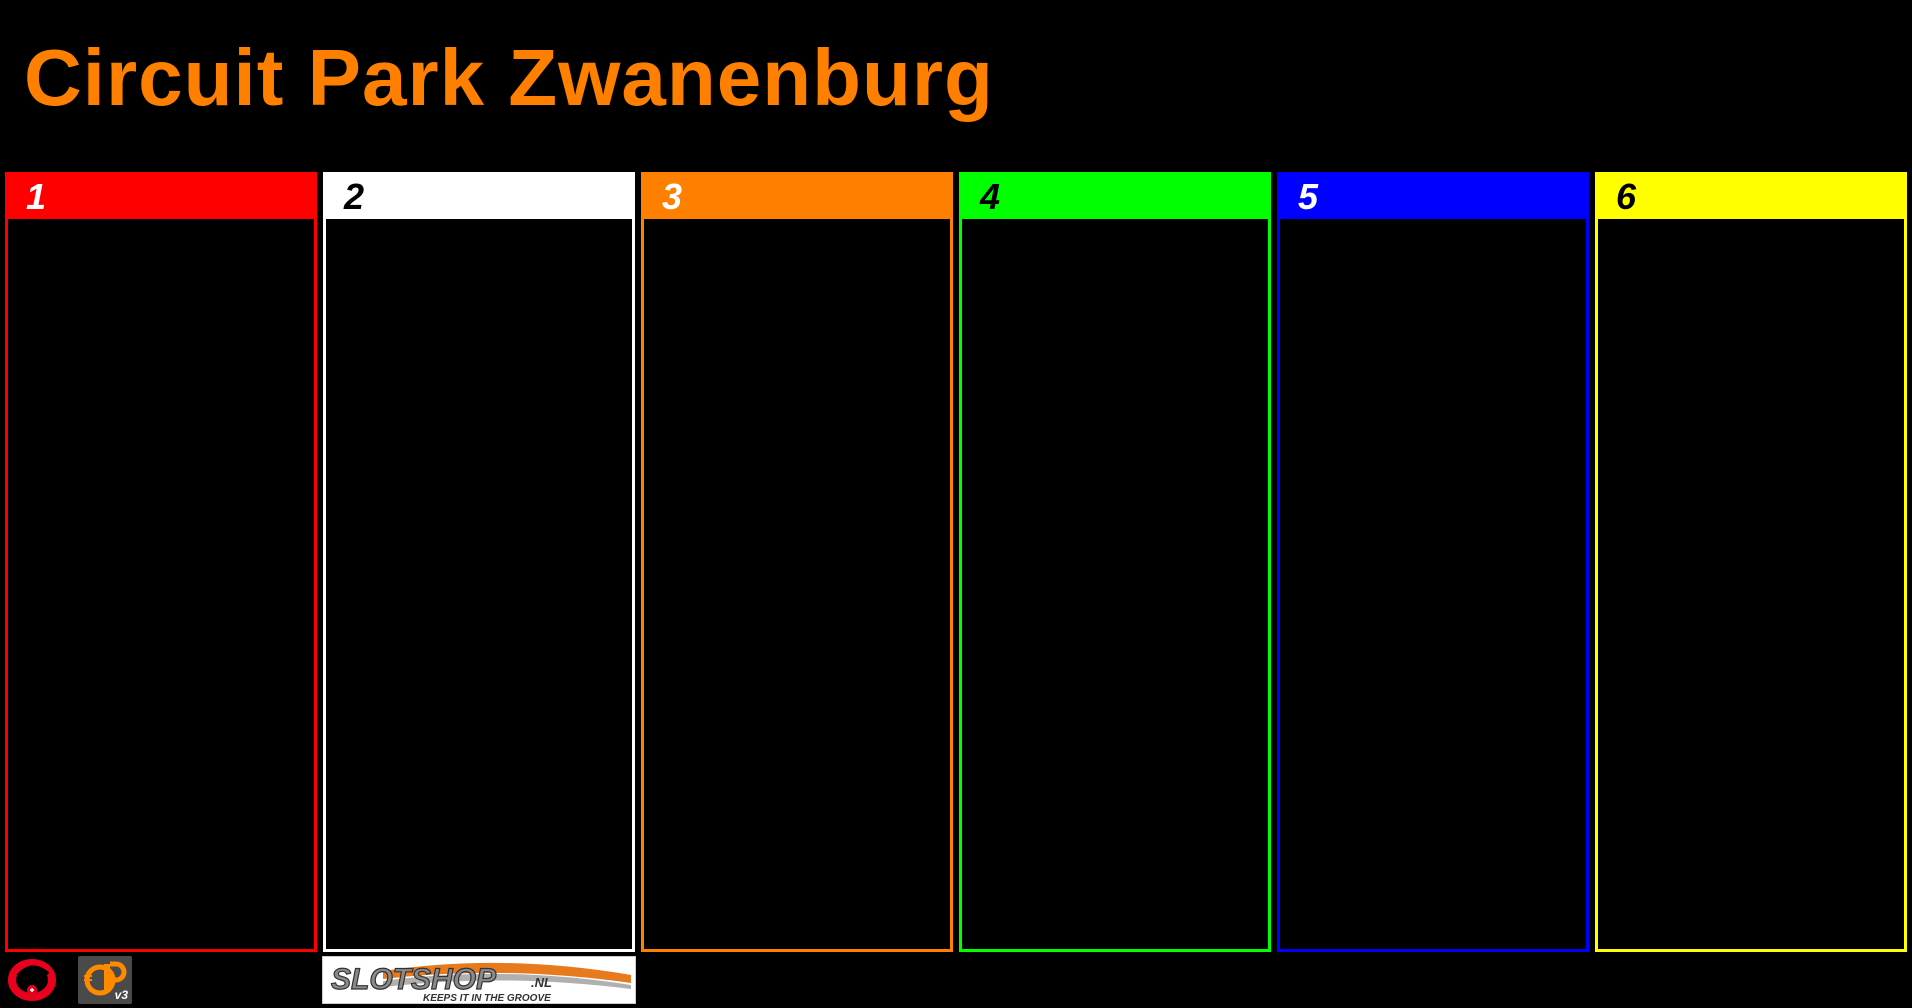 Image resolution: width=1912 pixels, height=1008 pixels. I want to click on lane-panel-5: 5, so click(1433, 562).